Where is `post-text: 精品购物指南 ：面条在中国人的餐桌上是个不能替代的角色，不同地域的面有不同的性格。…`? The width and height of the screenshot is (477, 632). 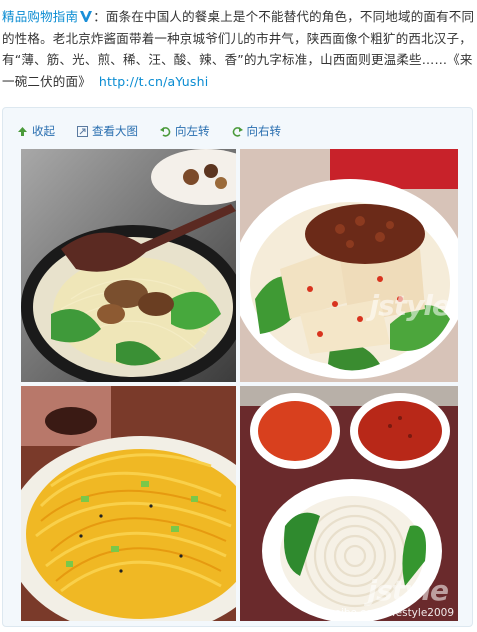
post-text: 精品购物指南 ：面条在中国人的餐桌上是个不能替代的角色，不同地域的面有不同的性格。… is located at coordinates (238, 49).